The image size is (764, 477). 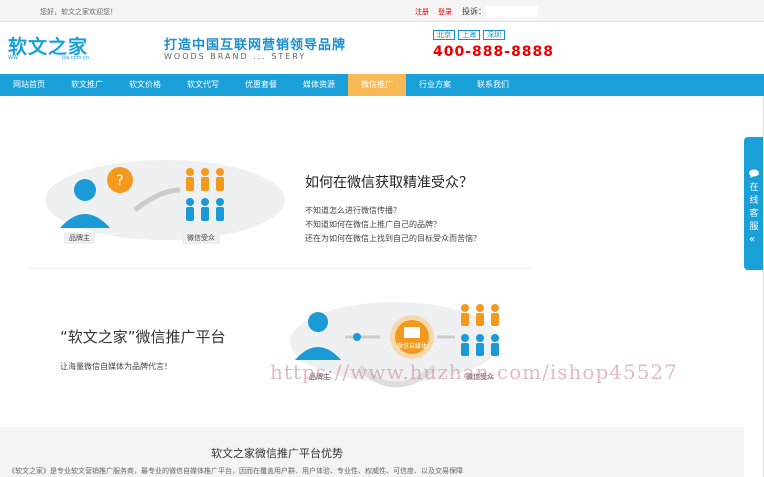 What do you see at coordinates (512, 11) in the screenshot?
I see `contact-field` at bounding box center [512, 11].